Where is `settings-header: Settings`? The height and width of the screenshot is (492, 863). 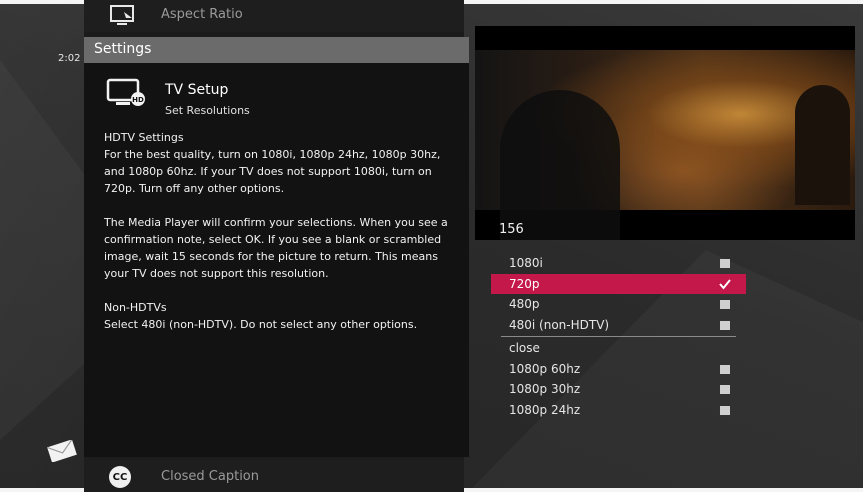 settings-header: Settings is located at coordinates (276, 50).